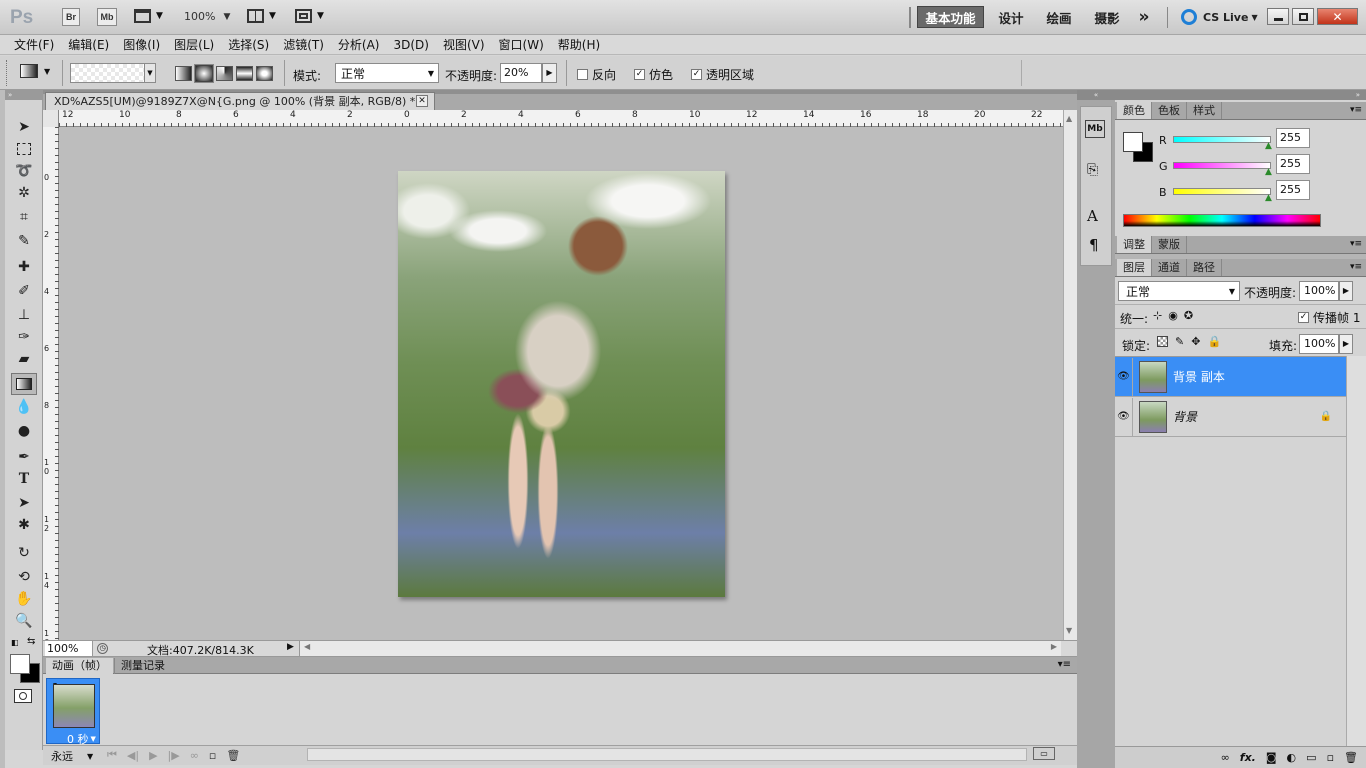  Describe the element at coordinates (1329, 317) in the screenshot. I see `propagate-frame-checkbox: ✓ 传播帧 1` at that location.